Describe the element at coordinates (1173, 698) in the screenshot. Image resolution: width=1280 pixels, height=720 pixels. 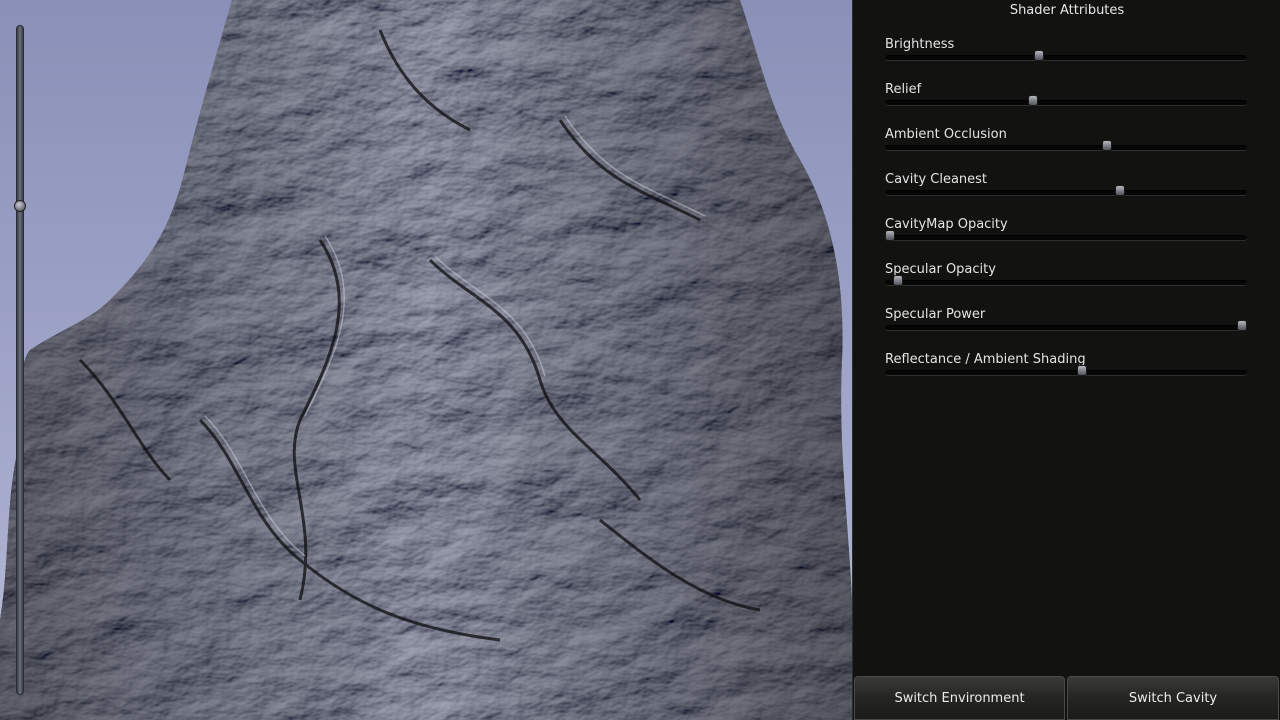
I see `switch-cavity-button: Switch Cavity` at that location.